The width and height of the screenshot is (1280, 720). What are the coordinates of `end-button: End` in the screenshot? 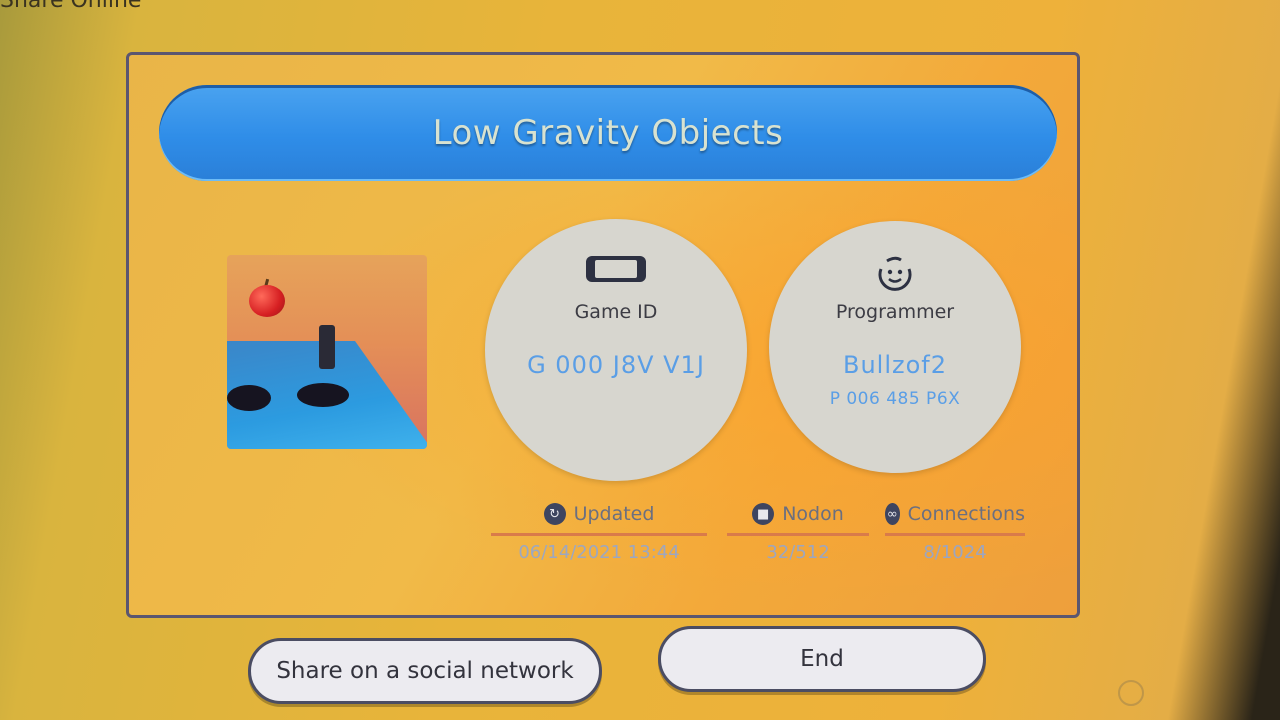 It's located at (822, 659).